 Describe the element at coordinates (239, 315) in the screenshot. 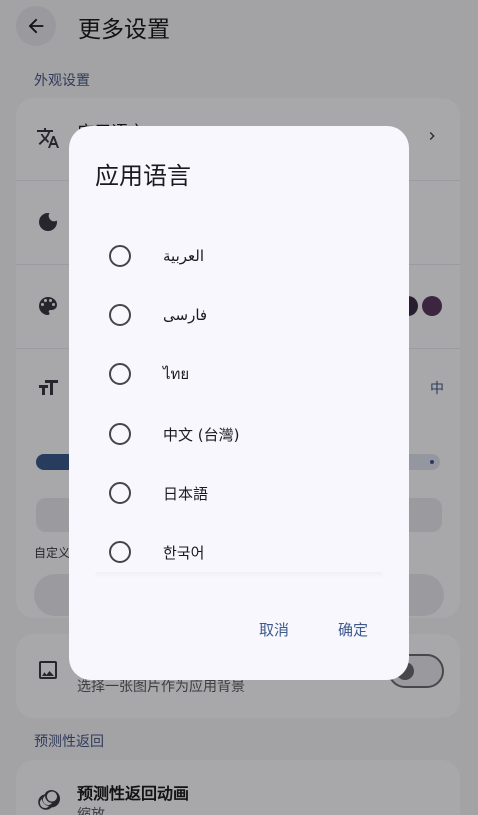

I see `language-option: فارسی` at that location.